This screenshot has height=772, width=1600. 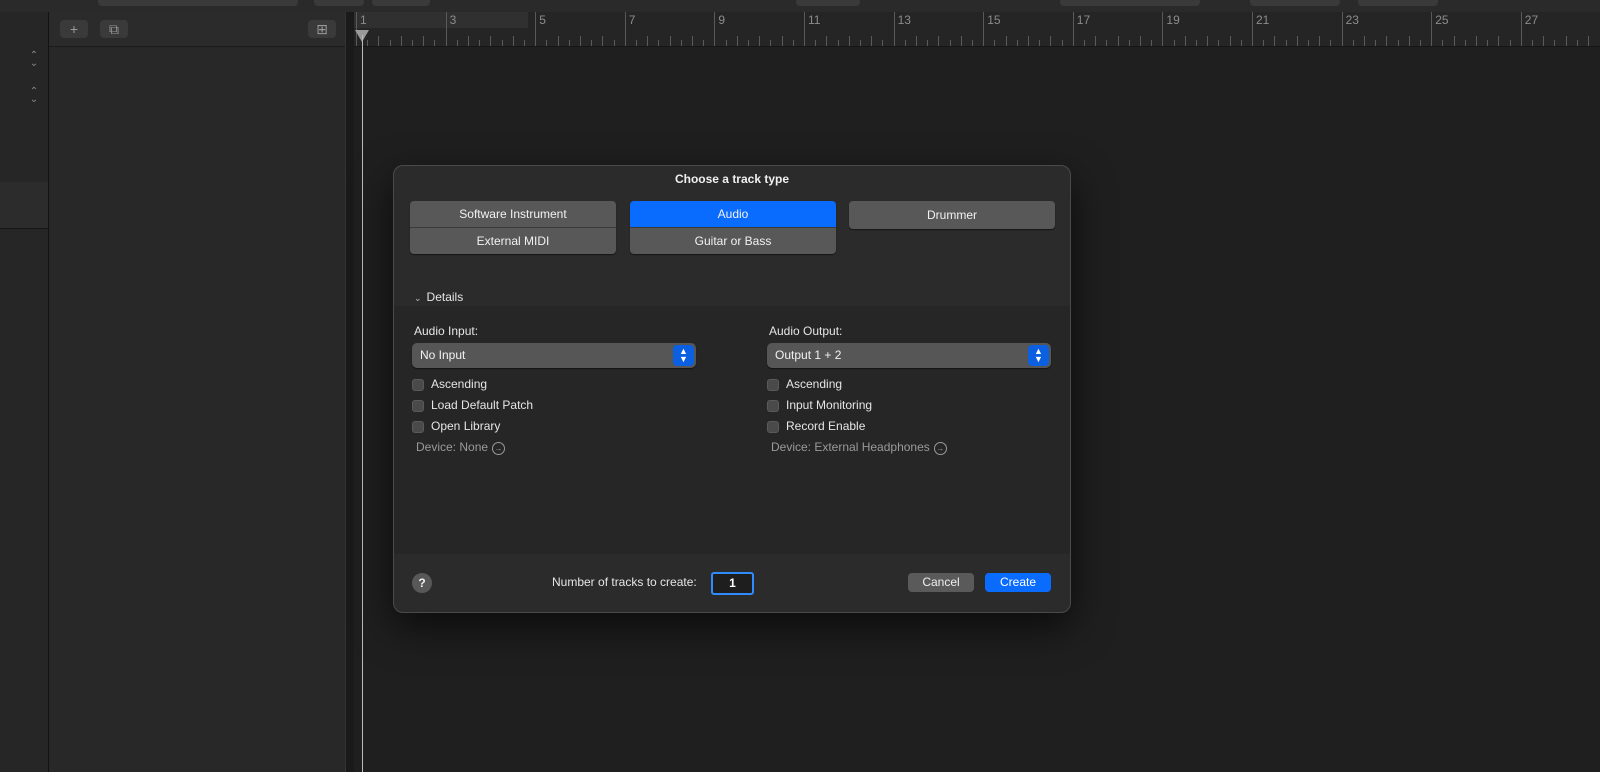 What do you see at coordinates (452, 447) in the screenshot?
I see `device-label: Device: None` at bounding box center [452, 447].